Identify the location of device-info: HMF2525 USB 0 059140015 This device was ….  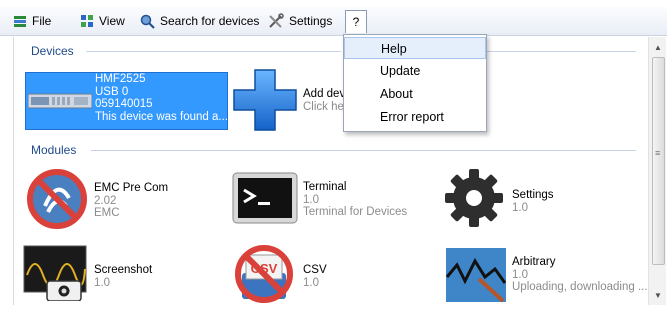
(161, 98).